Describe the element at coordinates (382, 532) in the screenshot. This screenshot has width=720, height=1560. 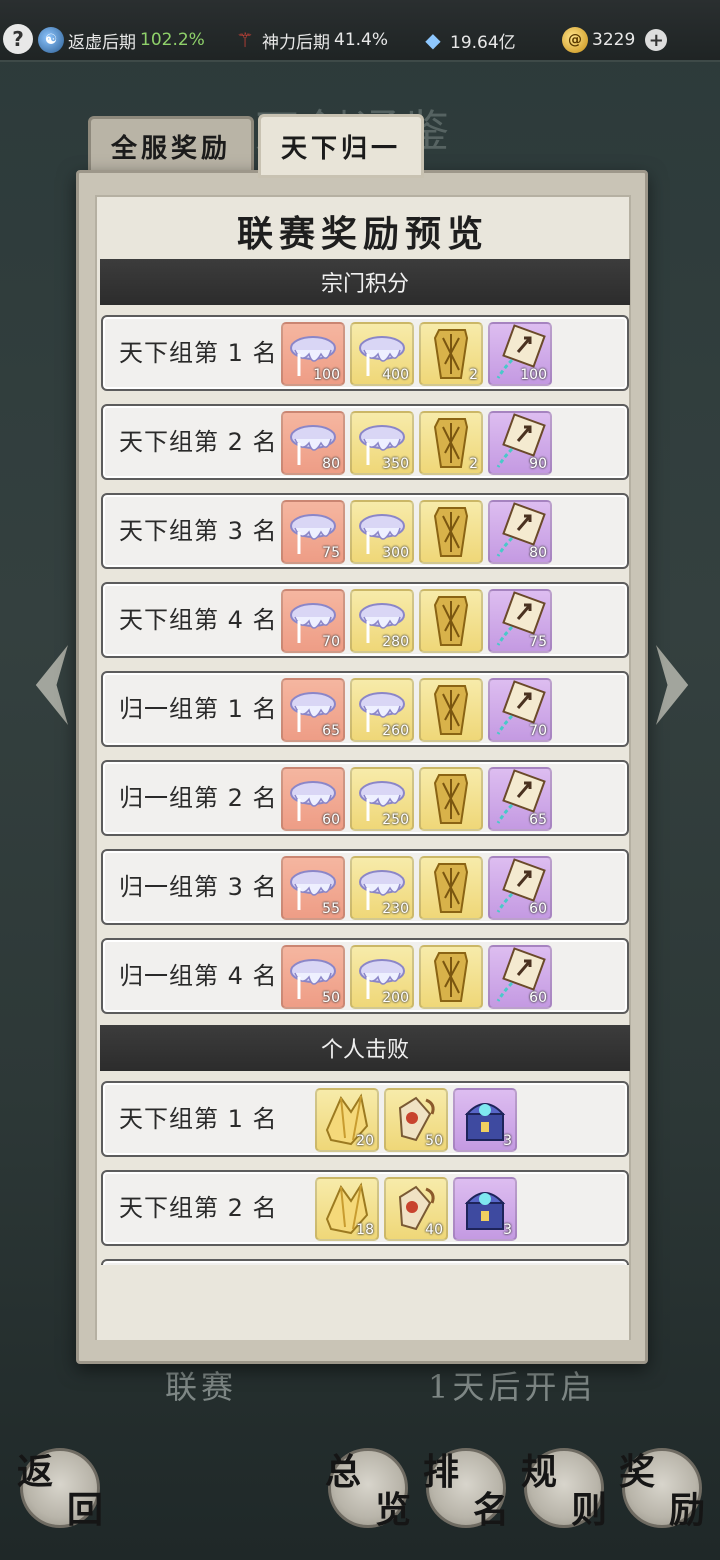
I see `reward-item: 300` at that location.